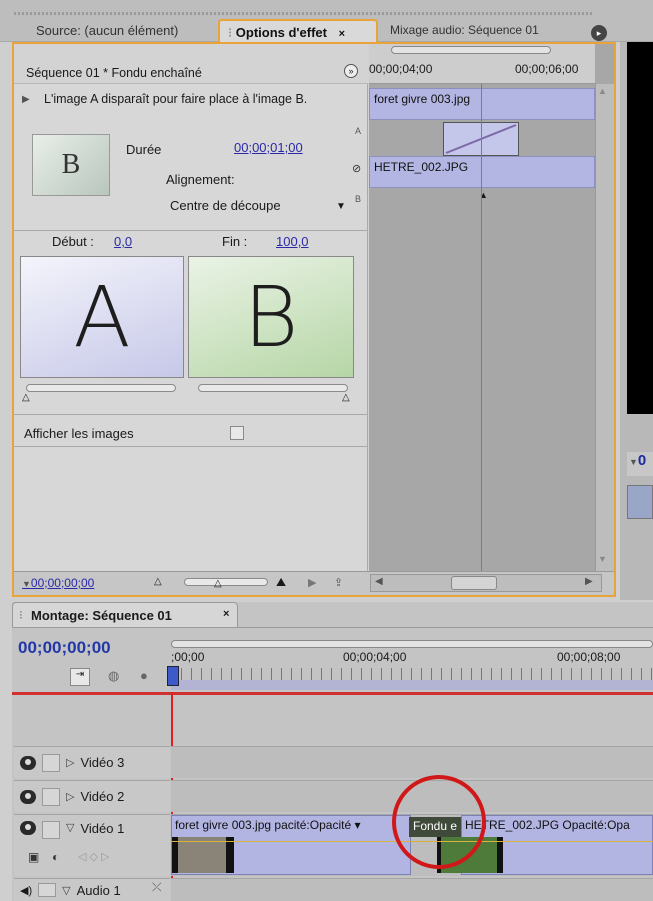 This screenshot has width=653, height=901. I want to click on set-marker-icon: ●, so click(144, 675).